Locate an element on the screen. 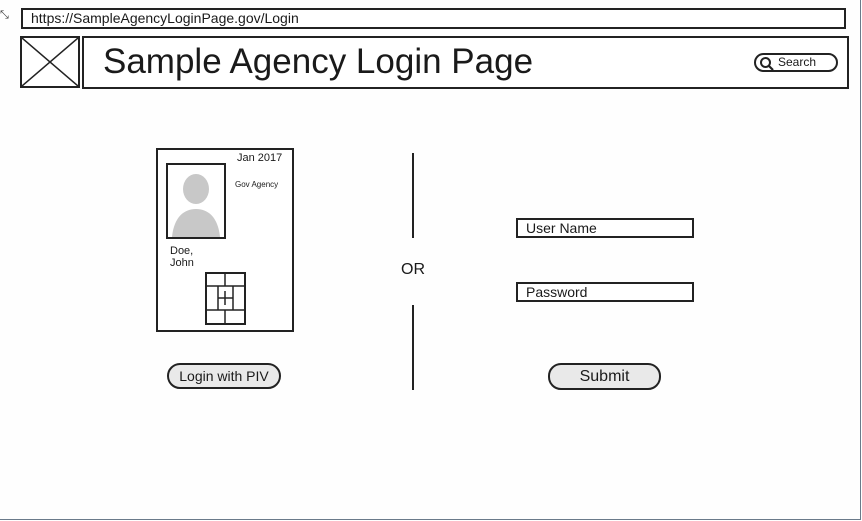  card-name-last: Doe, is located at coordinates (182, 251).